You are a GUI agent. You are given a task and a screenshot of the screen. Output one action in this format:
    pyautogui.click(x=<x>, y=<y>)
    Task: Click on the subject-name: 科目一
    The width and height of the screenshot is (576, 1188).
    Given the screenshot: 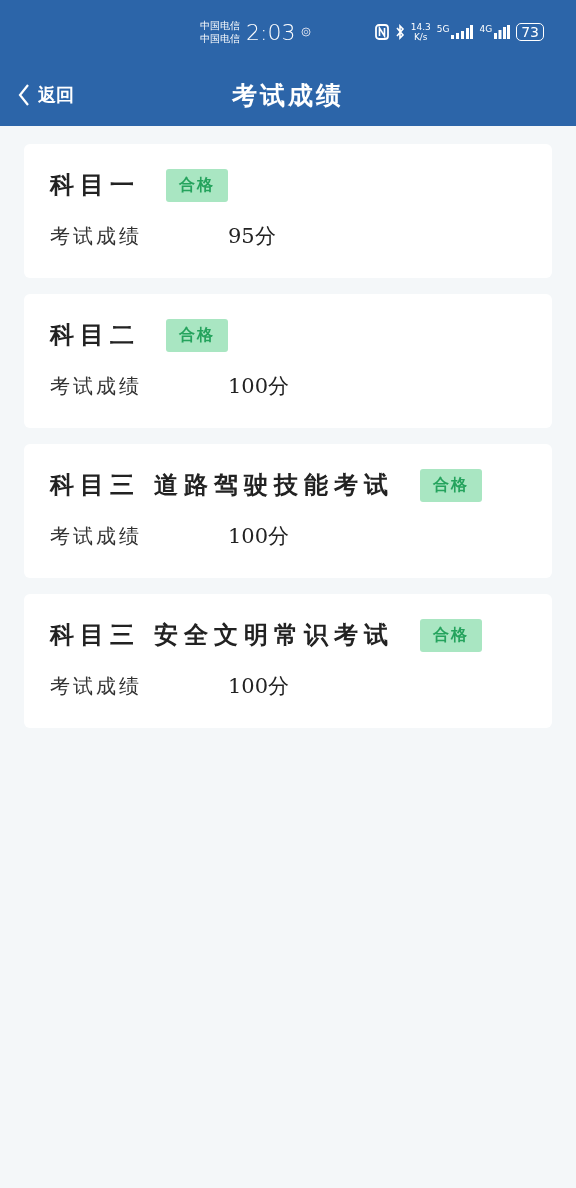 What is the action you would take?
    pyautogui.click(x=95, y=185)
    